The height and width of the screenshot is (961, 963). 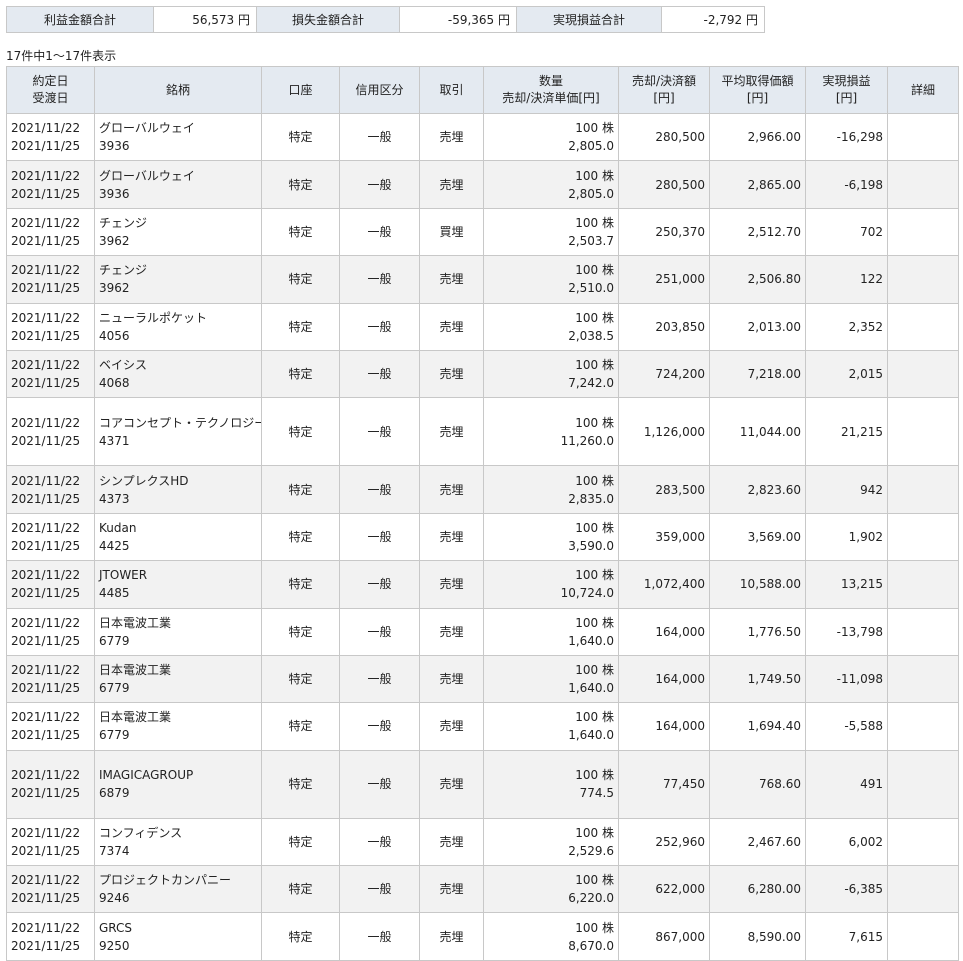 I want to click on stock-cell: ベイシス 4068, so click(x=178, y=374).